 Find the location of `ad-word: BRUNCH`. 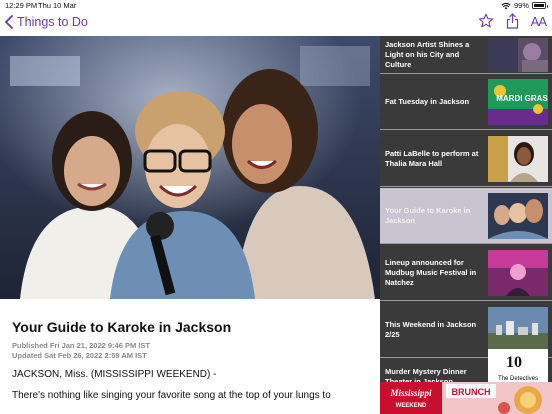

ad-word: BRUNCH is located at coordinates (471, 392).